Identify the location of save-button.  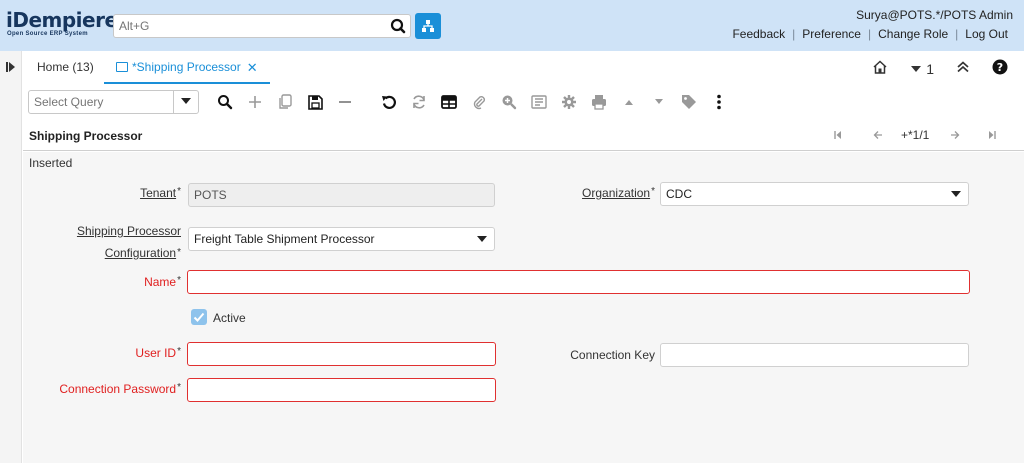
(315, 102).